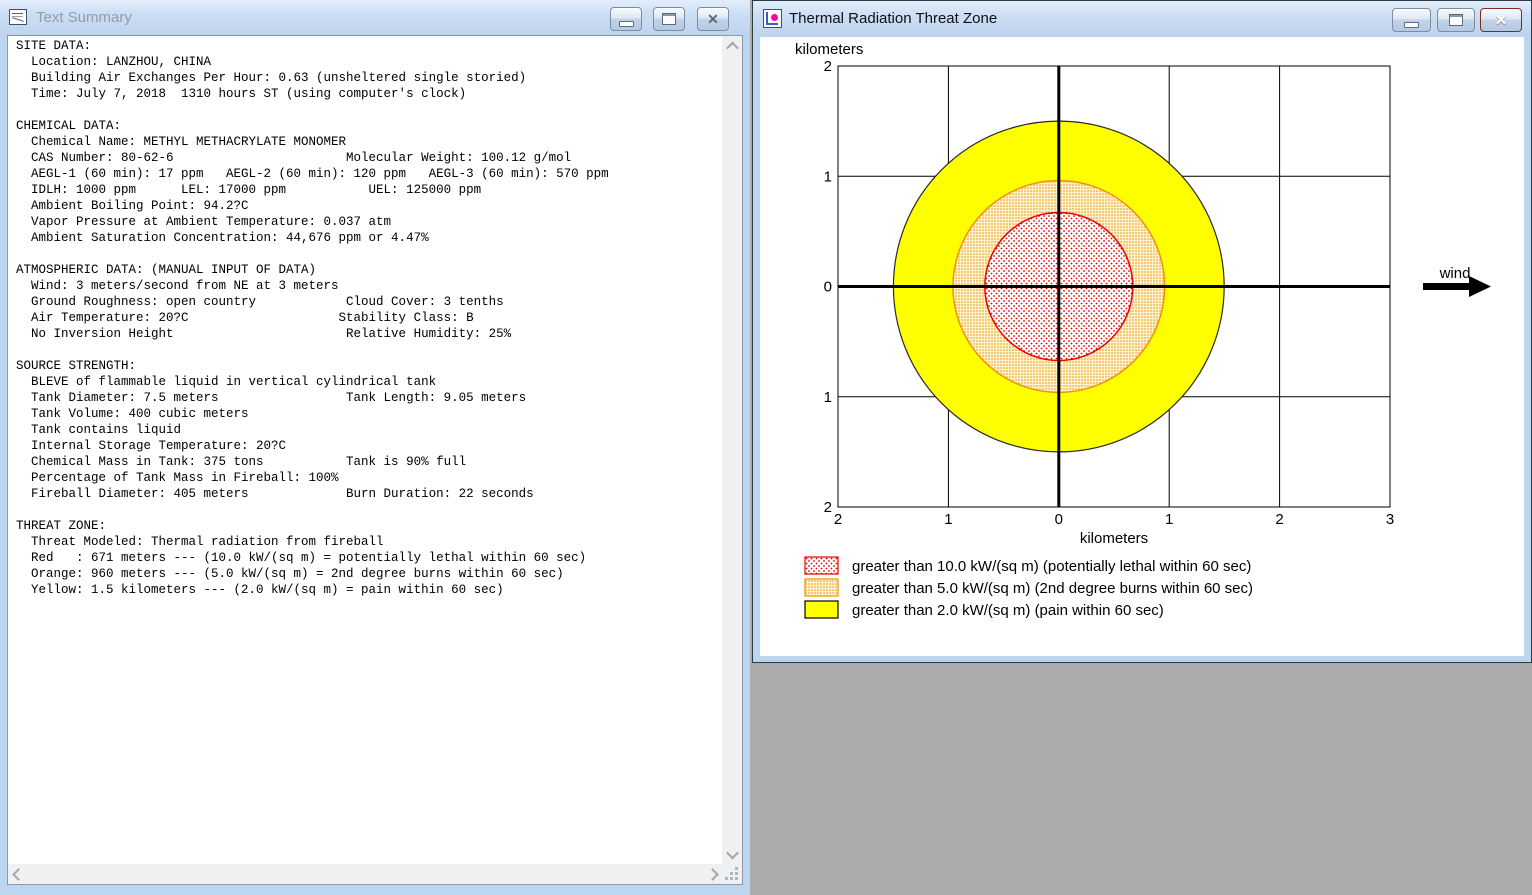  What do you see at coordinates (829, 49) in the screenshot?
I see `y-axis-title: kilometers` at bounding box center [829, 49].